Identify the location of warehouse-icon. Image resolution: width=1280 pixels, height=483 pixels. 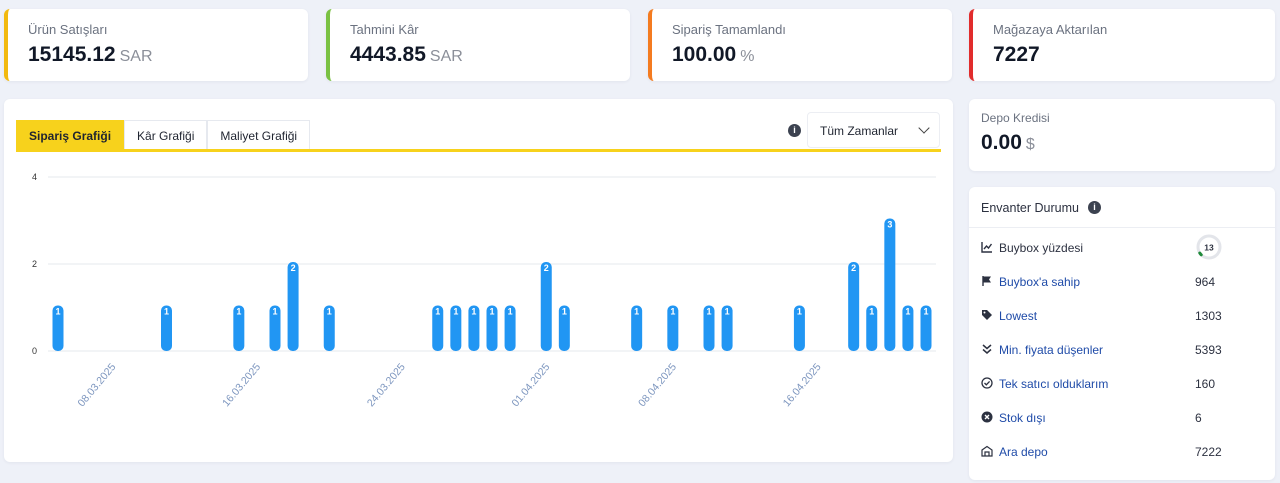
(987, 451).